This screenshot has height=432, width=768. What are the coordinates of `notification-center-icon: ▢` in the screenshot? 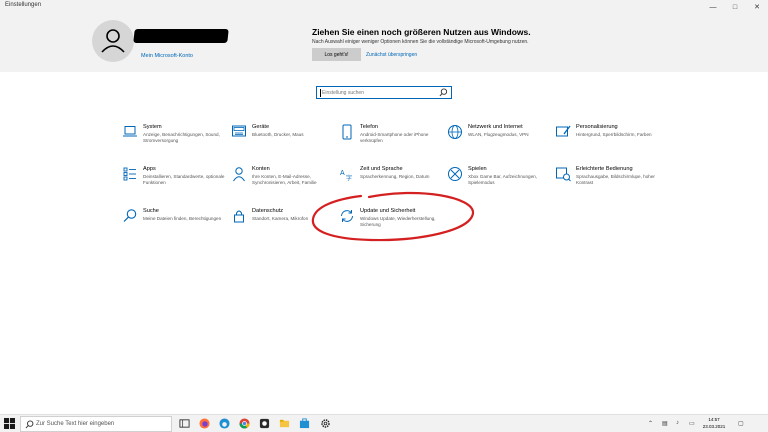 It's located at (741, 423).